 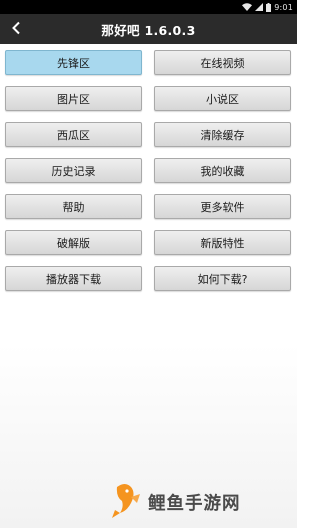 I want to click on watermark-text: 鲤鱼手游网, so click(x=194, y=503).